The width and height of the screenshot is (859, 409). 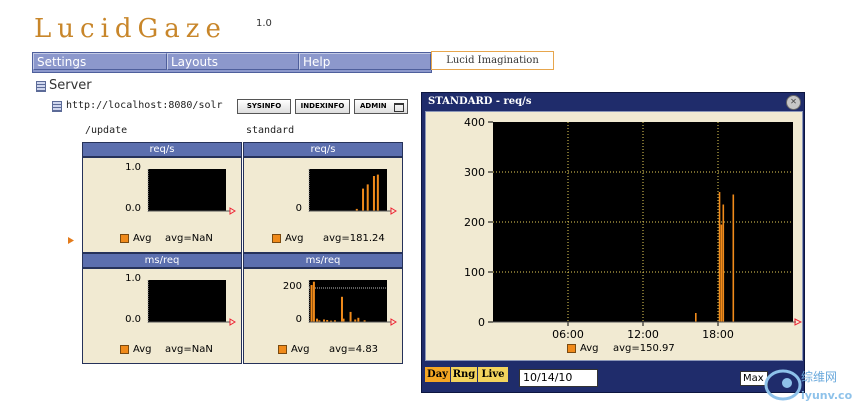 What do you see at coordinates (493, 374) in the screenshot?
I see `live-button: Live` at bounding box center [493, 374].